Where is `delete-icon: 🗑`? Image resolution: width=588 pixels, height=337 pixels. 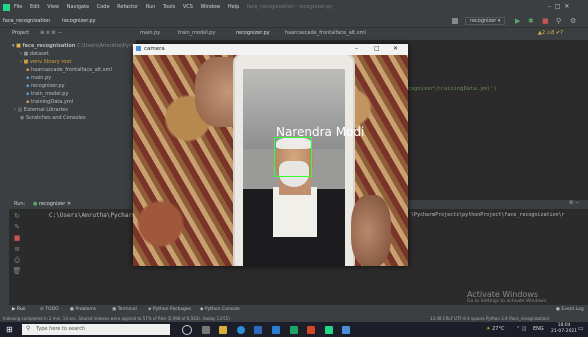
delete-icon: 🗑 is located at coordinates (17, 271).